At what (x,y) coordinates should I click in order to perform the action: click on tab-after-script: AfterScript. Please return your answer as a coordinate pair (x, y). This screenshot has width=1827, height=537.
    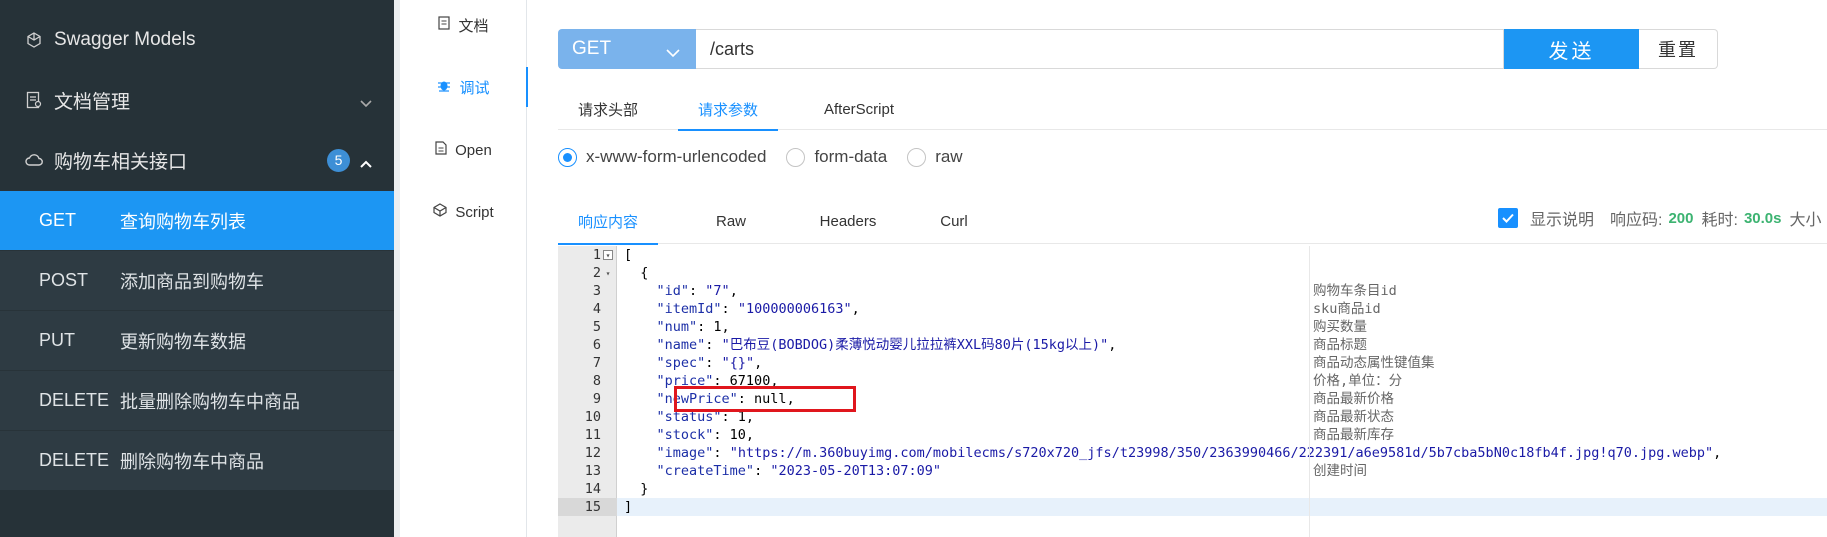
    Looking at the image, I should click on (859, 109).